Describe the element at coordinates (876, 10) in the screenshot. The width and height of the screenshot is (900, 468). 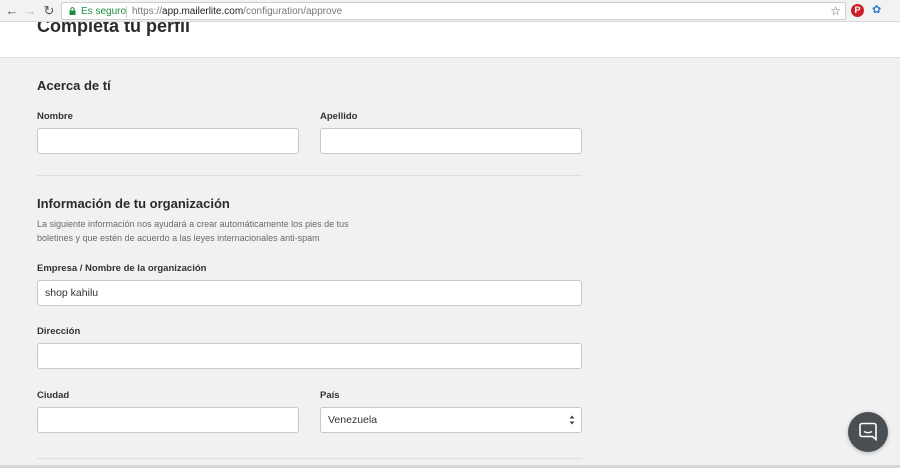
I see `bird-extension-icon: ✿` at that location.